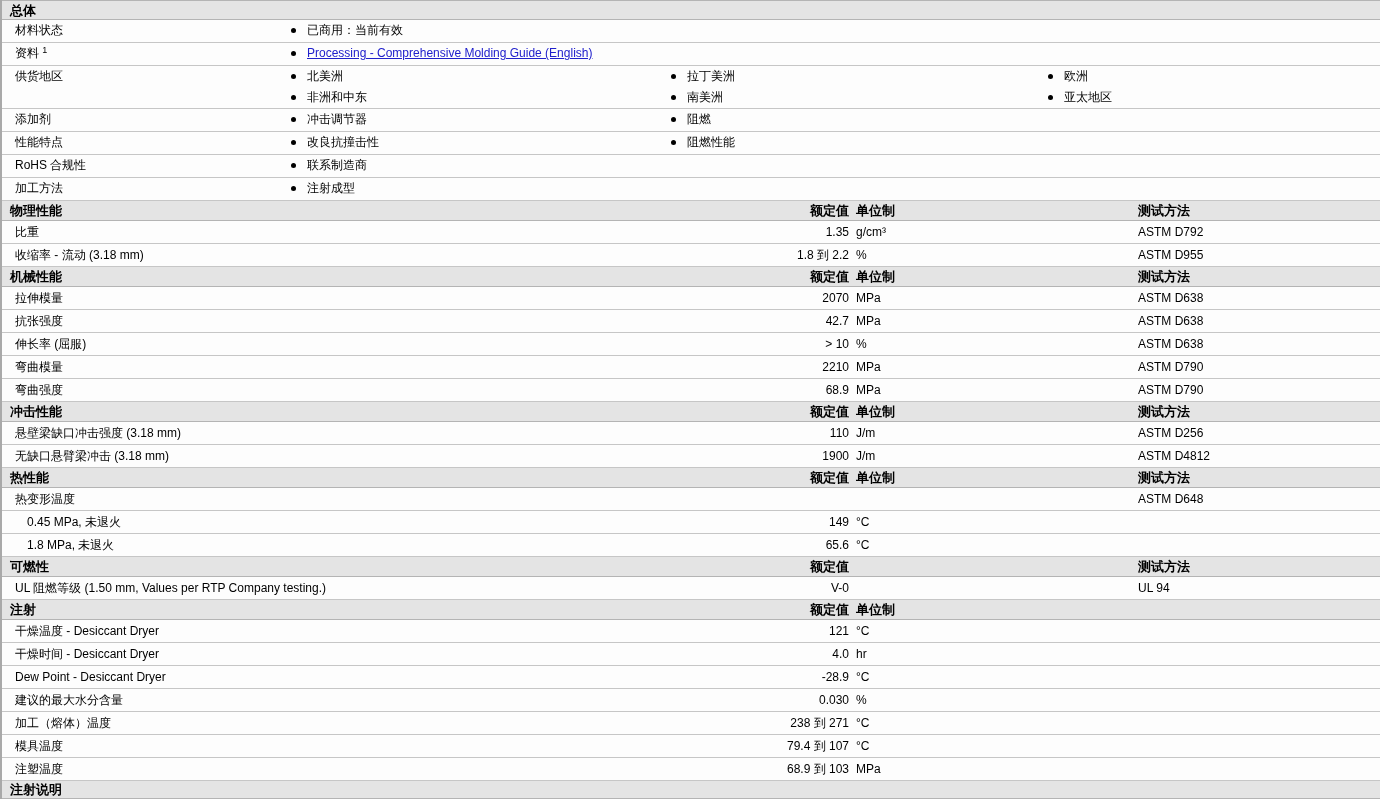 This screenshot has height=799, width=1380. What do you see at coordinates (29, 566) in the screenshot?
I see `section-title: 可燃性` at bounding box center [29, 566].